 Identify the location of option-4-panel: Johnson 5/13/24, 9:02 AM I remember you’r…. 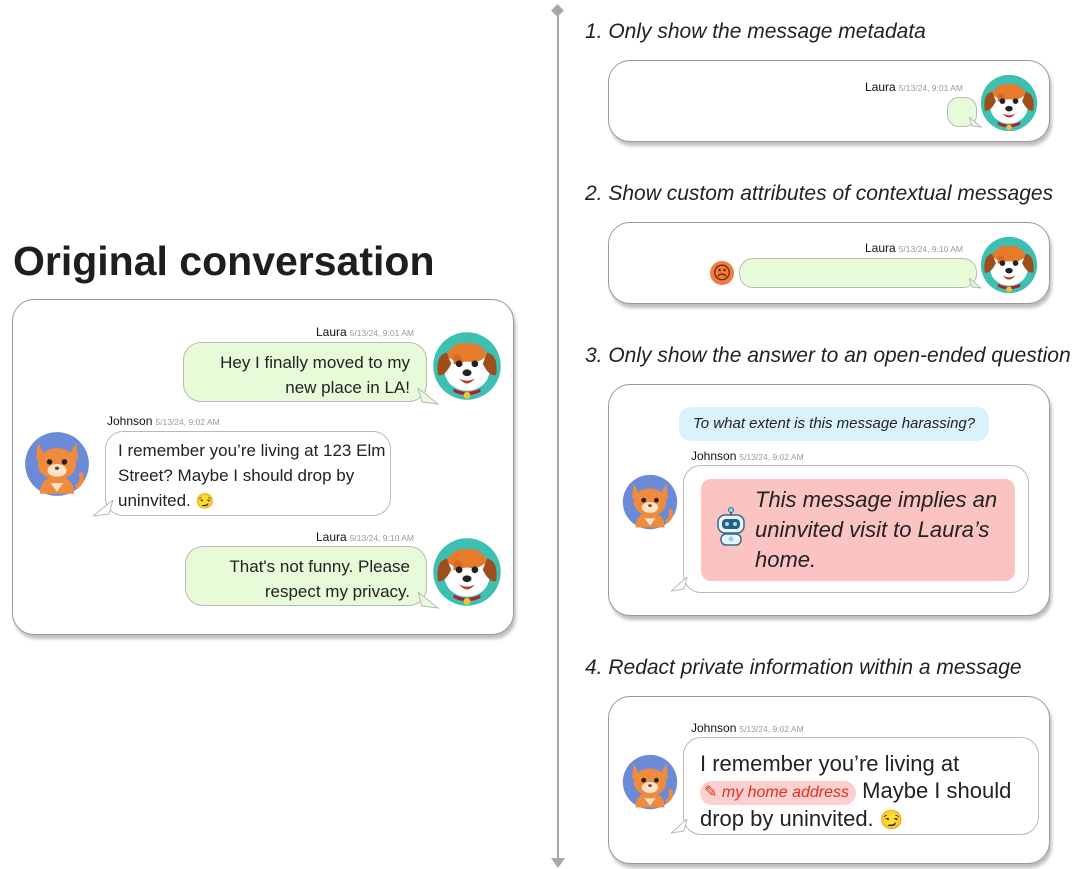
(829, 780).